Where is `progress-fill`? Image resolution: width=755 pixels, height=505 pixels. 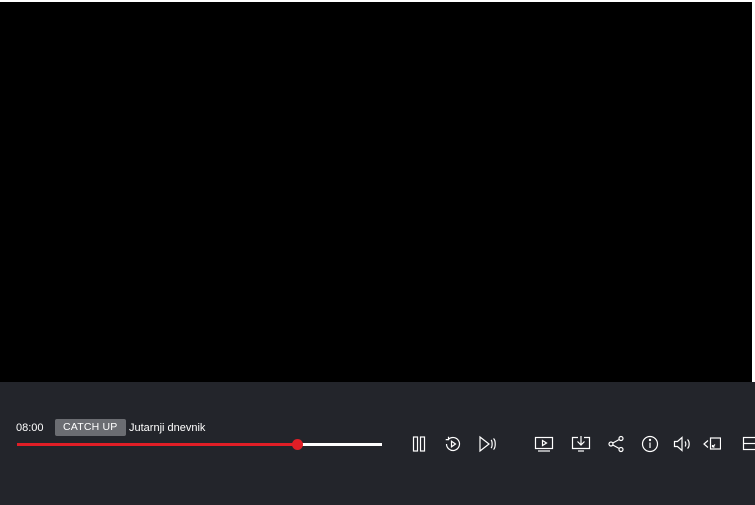 progress-fill is located at coordinates (157, 444).